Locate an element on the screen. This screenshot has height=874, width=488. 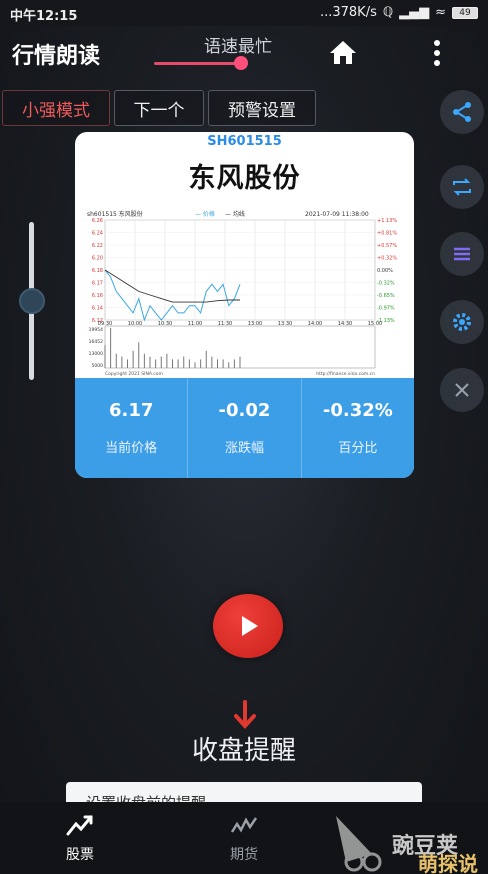
speed-slider-track is located at coordinates (200, 63).